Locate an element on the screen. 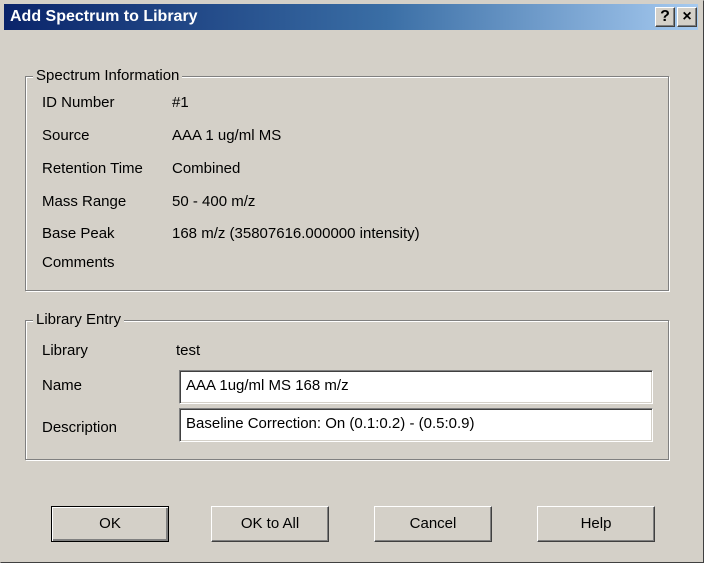  mass-range-value: 50 - 400 m/z is located at coordinates (214, 201).